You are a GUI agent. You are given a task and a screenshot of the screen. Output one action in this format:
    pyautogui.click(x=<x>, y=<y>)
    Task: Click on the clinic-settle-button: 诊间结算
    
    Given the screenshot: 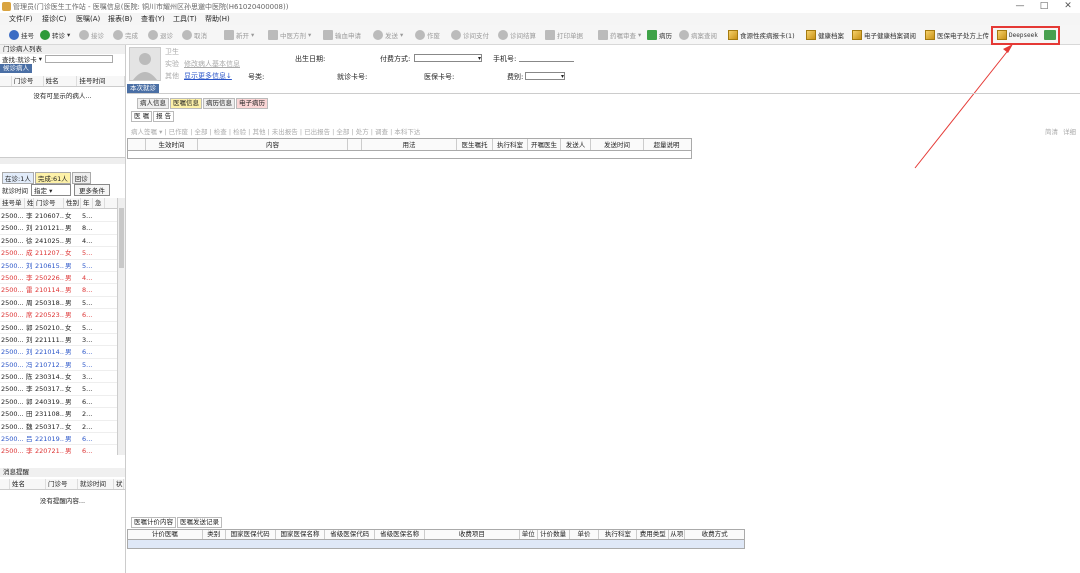 What is the action you would take?
    pyautogui.click(x=517, y=35)
    